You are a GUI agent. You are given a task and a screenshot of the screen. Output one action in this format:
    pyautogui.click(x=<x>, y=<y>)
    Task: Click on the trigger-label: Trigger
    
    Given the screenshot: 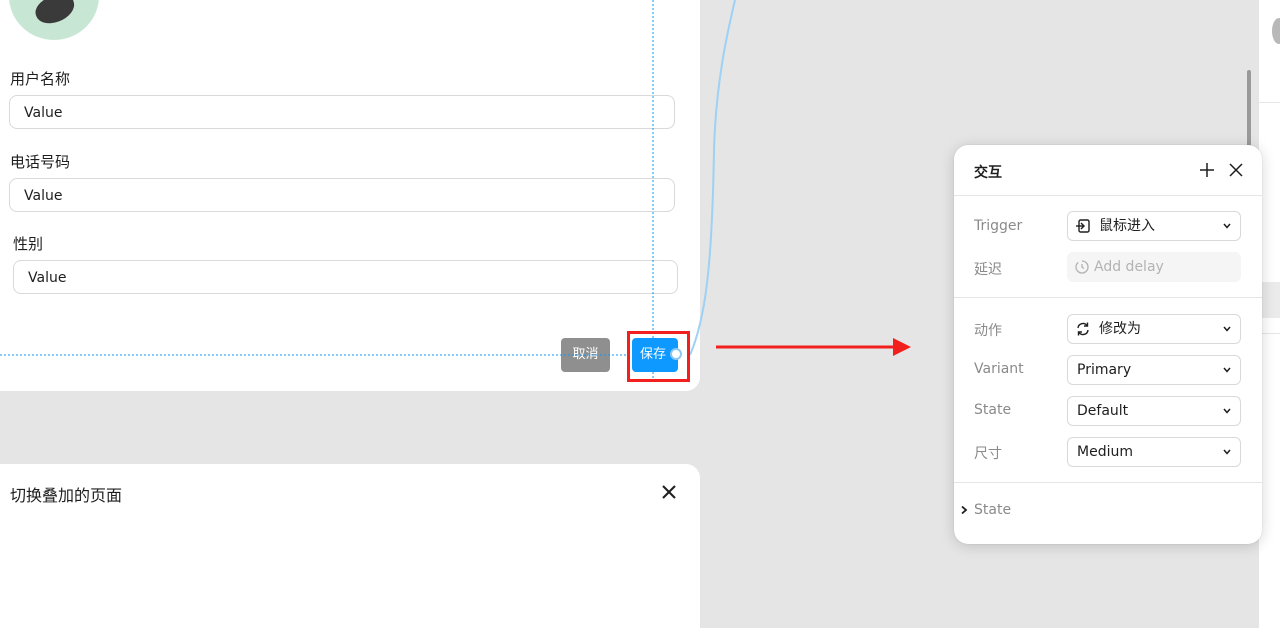 What is the action you would take?
    pyautogui.click(x=998, y=226)
    